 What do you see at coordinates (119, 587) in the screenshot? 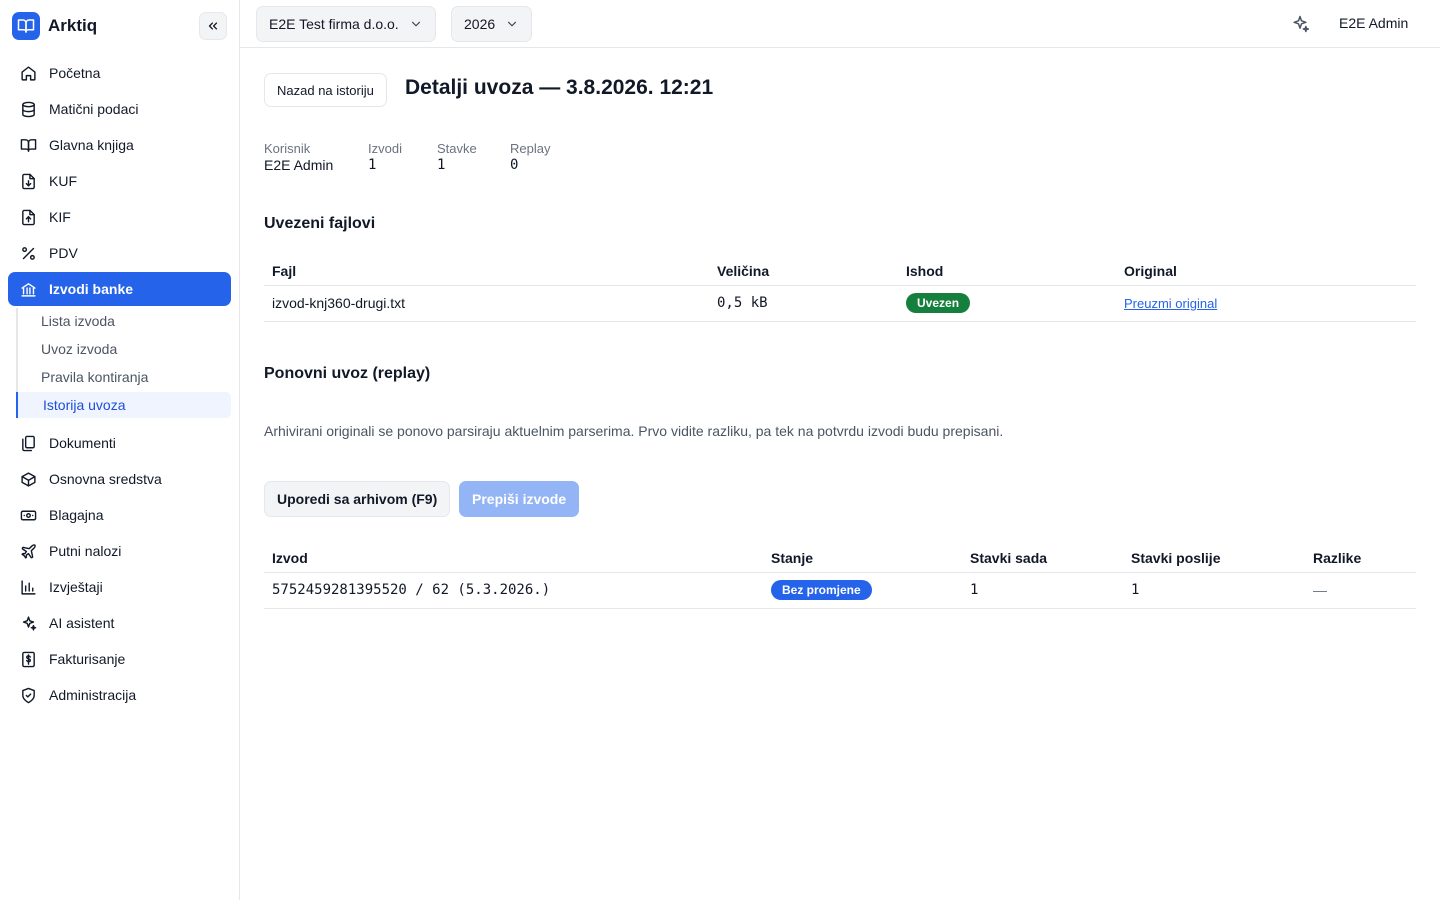
I see `sidebar-item-izvjestaji: Izvještaji` at bounding box center [119, 587].